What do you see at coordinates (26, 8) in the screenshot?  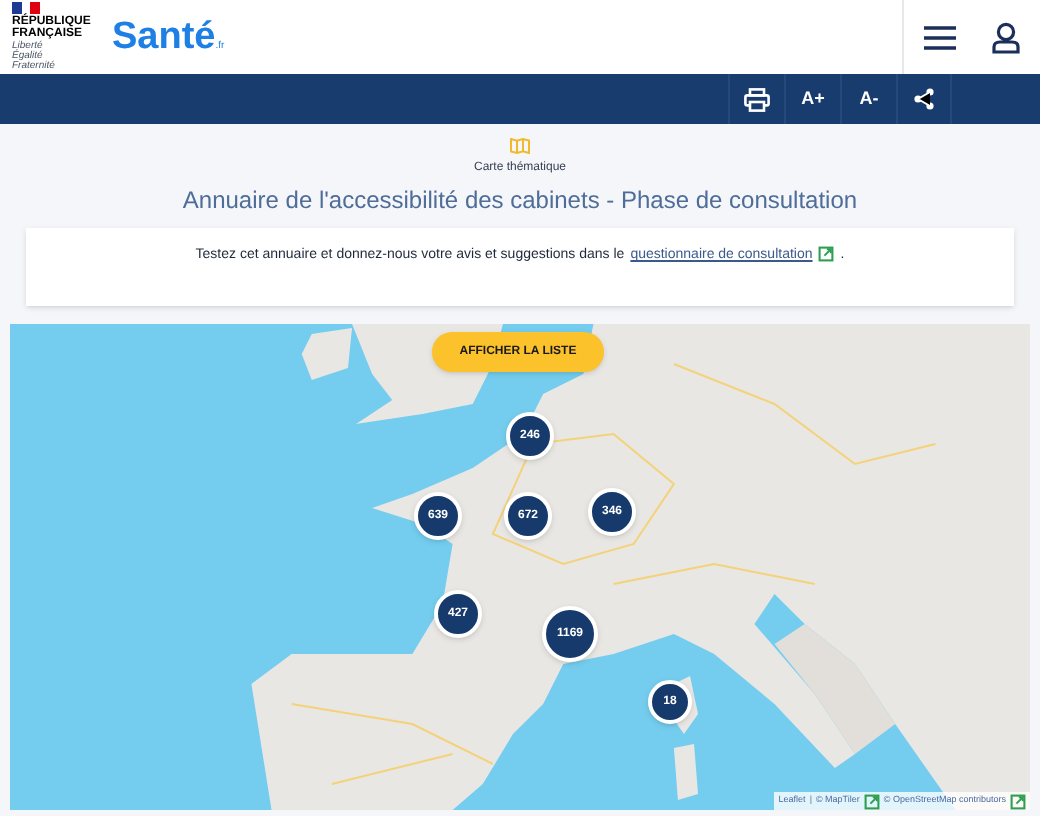 I see `flag-icon` at bounding box center [26, 8].